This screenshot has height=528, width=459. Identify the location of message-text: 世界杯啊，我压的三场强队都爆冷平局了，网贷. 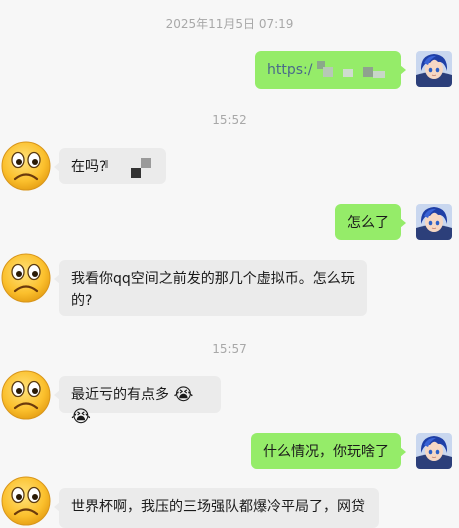
(218, 507).